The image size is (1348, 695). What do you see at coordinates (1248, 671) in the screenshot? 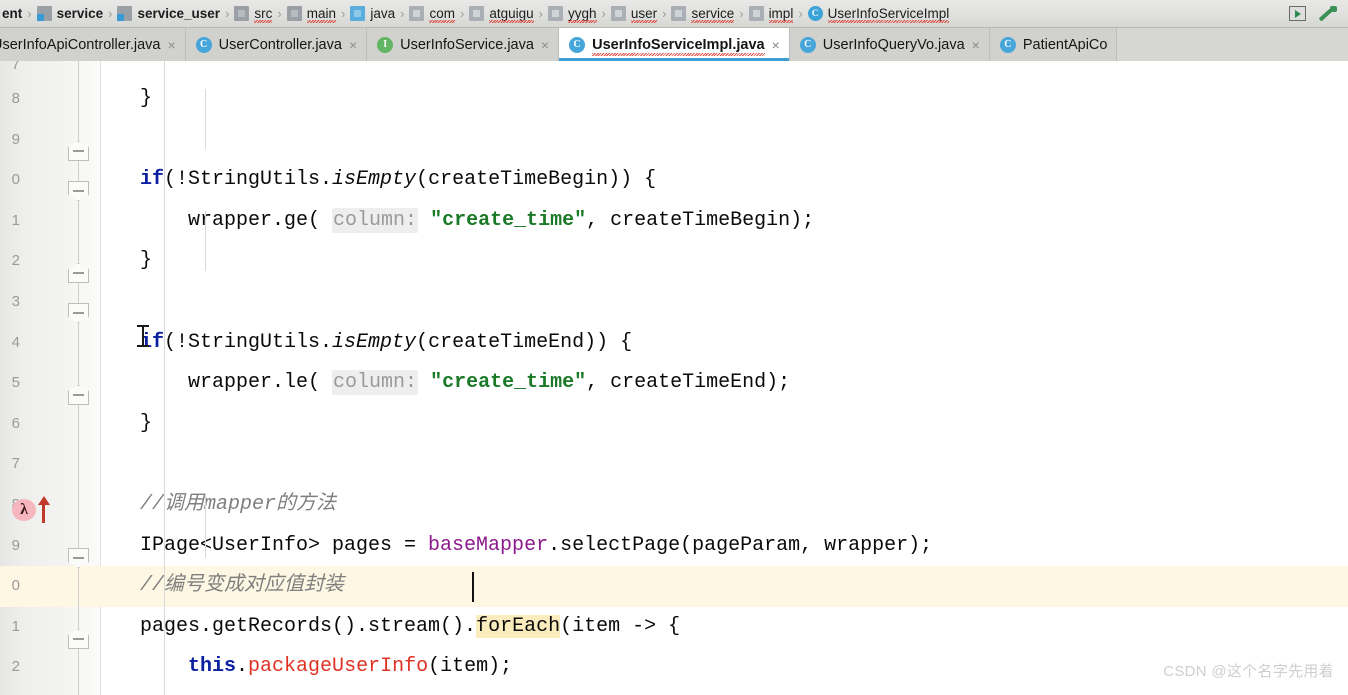
I see `csdn-watermark: CSDN @这个名字先用着` at bounding box center [1248, 671].